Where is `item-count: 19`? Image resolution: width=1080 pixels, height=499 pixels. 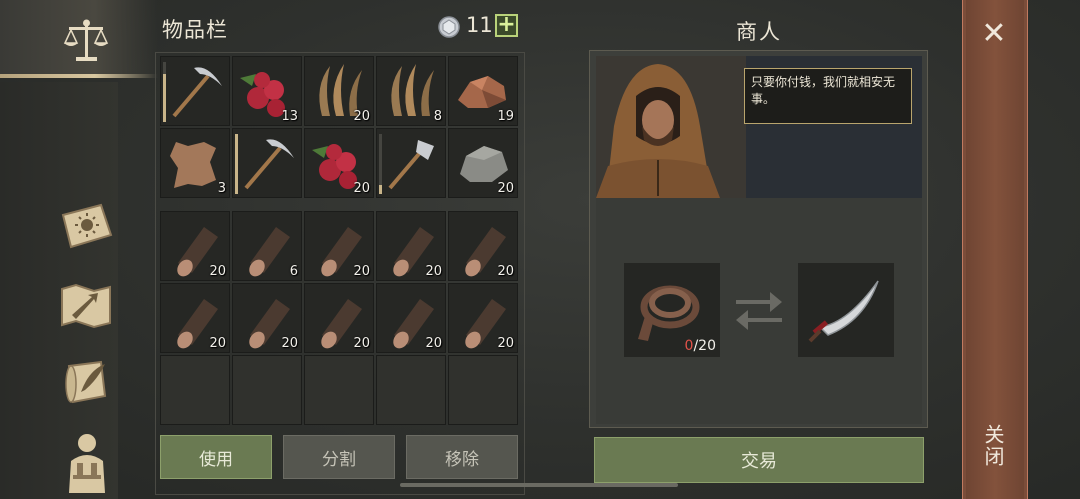 item-count: 19 is located at coordinates (505, 116).